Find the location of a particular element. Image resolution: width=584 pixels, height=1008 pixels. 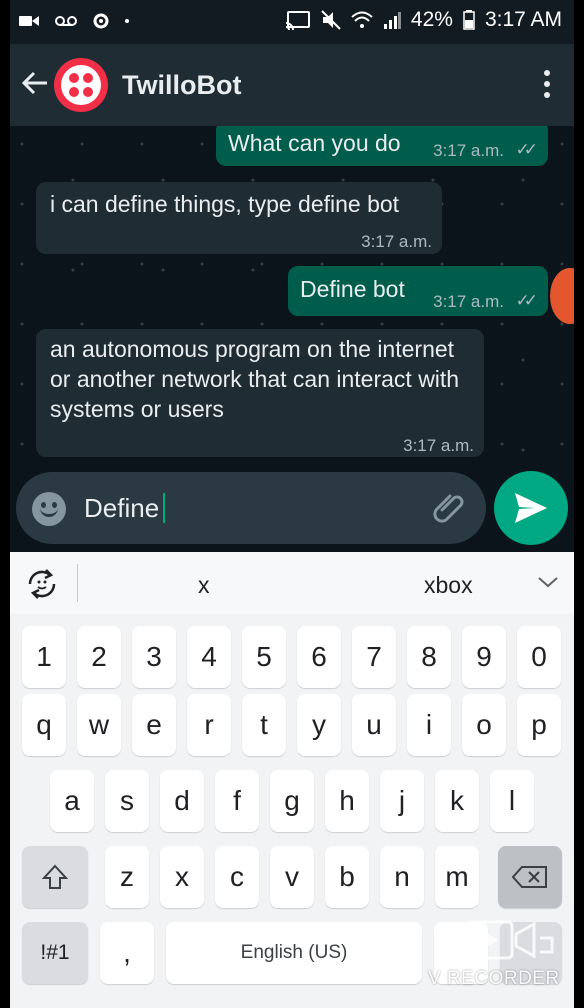

text-cursor is located at coordinates (164, 508).